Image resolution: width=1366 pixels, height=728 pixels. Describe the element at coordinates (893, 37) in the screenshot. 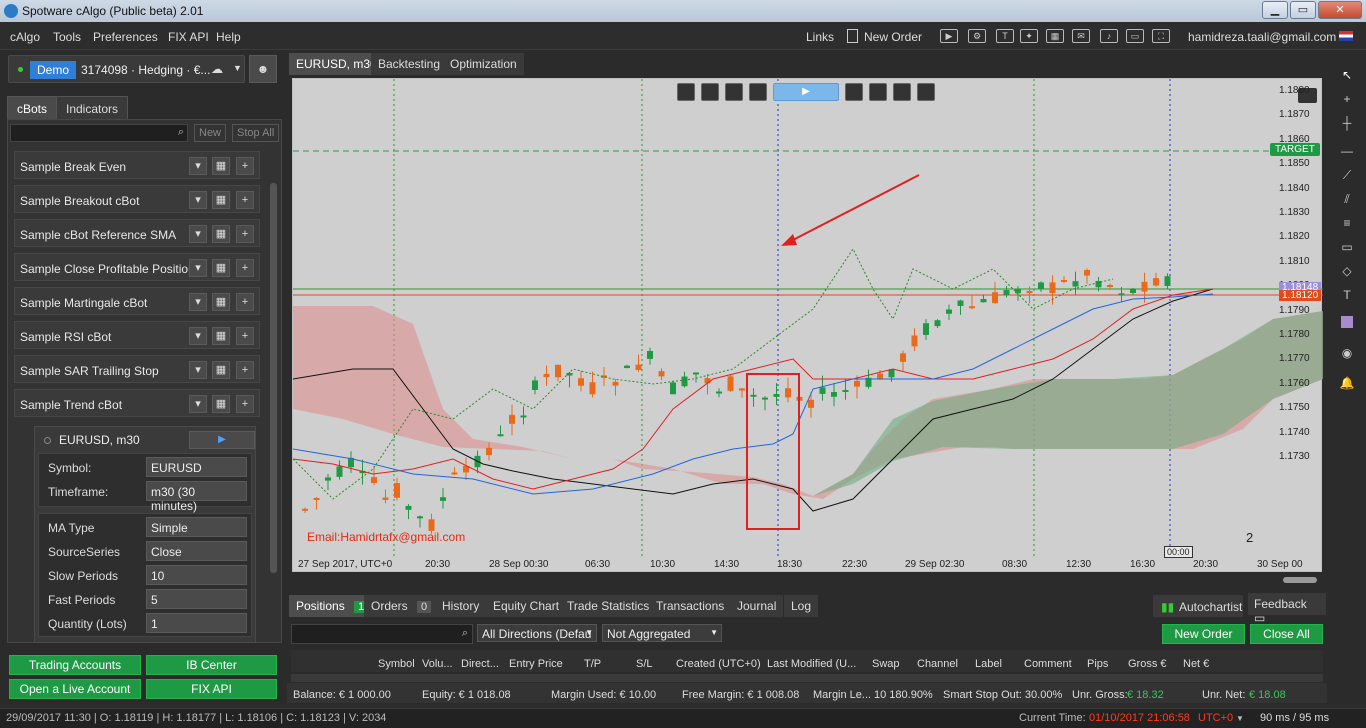

I see `new-order-menu-button: New Order` at that location.